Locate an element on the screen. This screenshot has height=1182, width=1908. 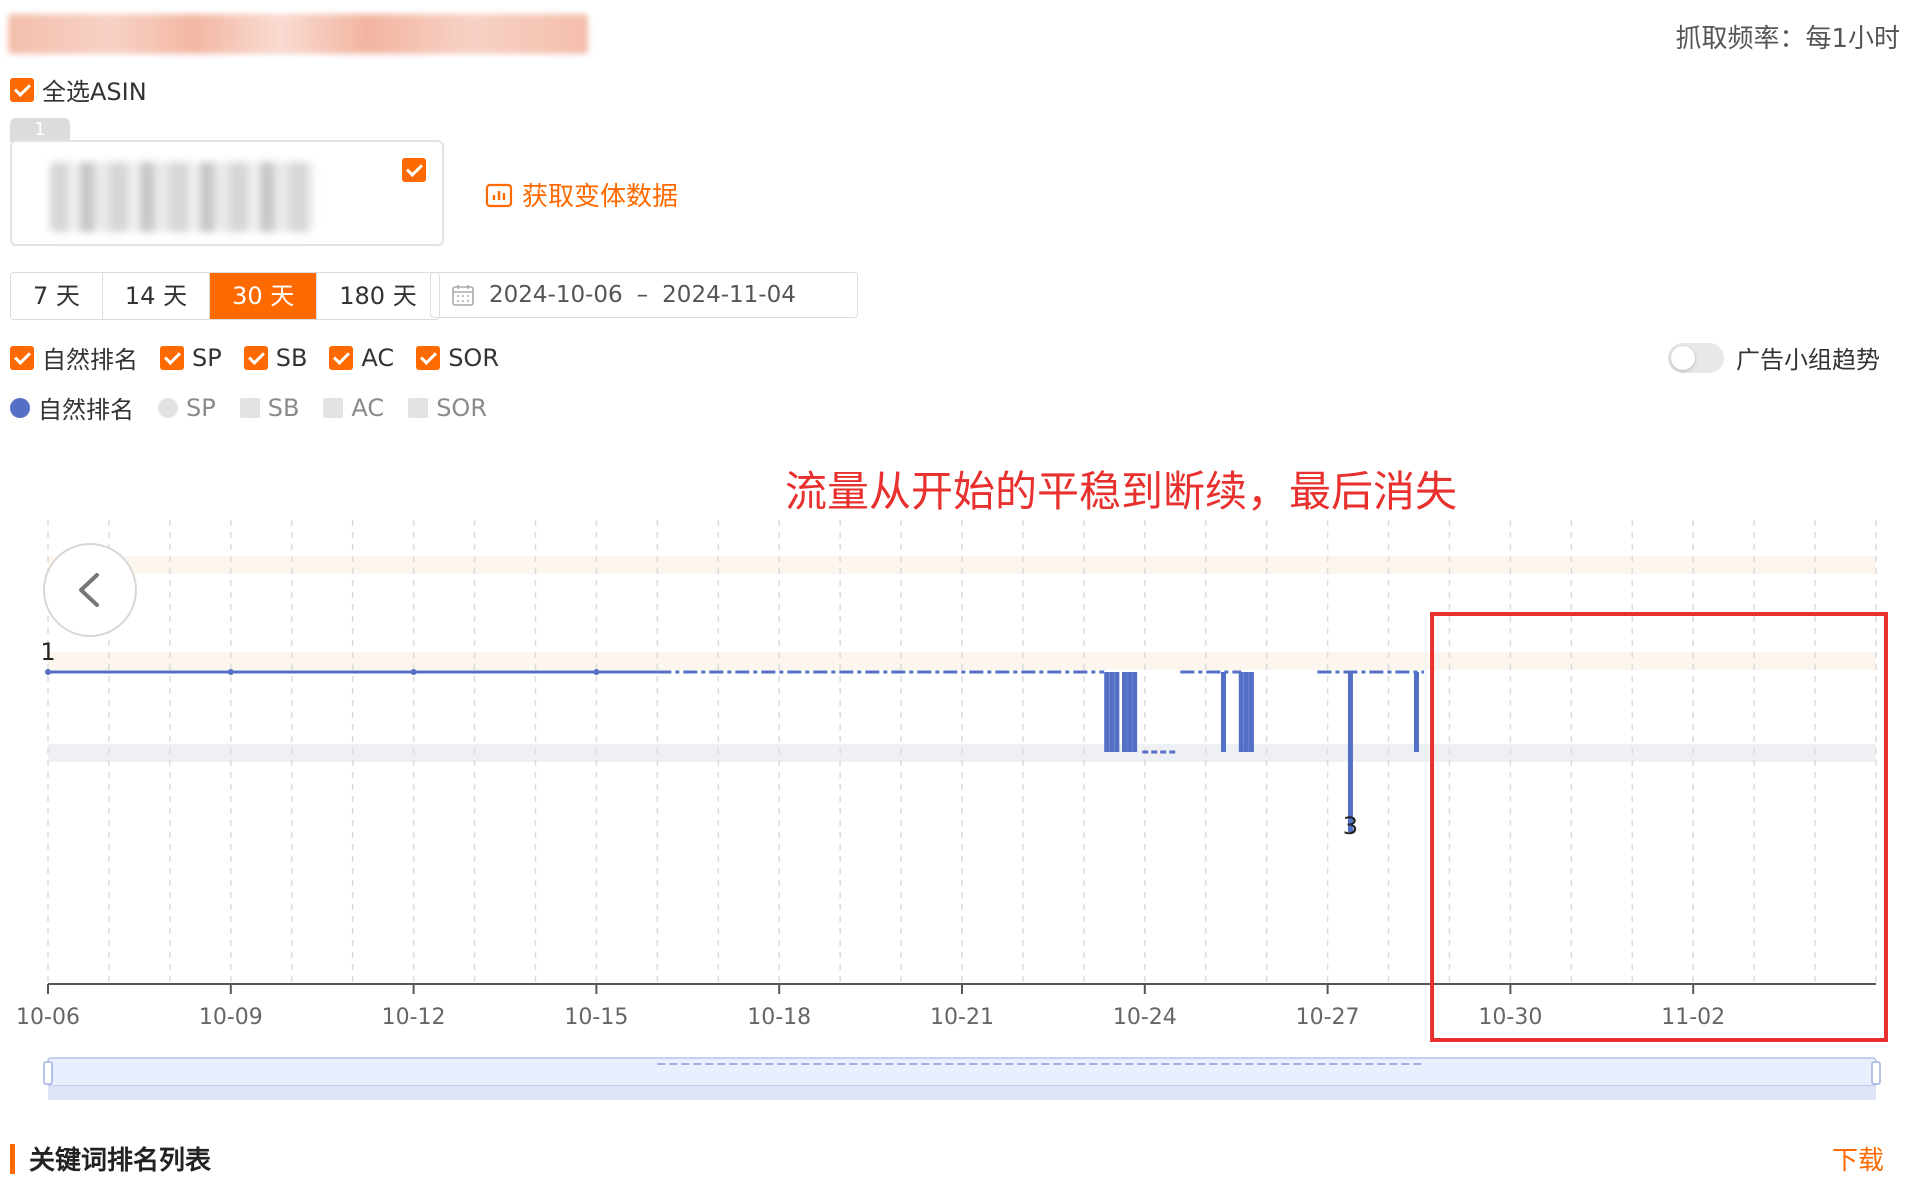
select-all-asin-checkbox: 全选ASIN is located at coordinates (78, 89).